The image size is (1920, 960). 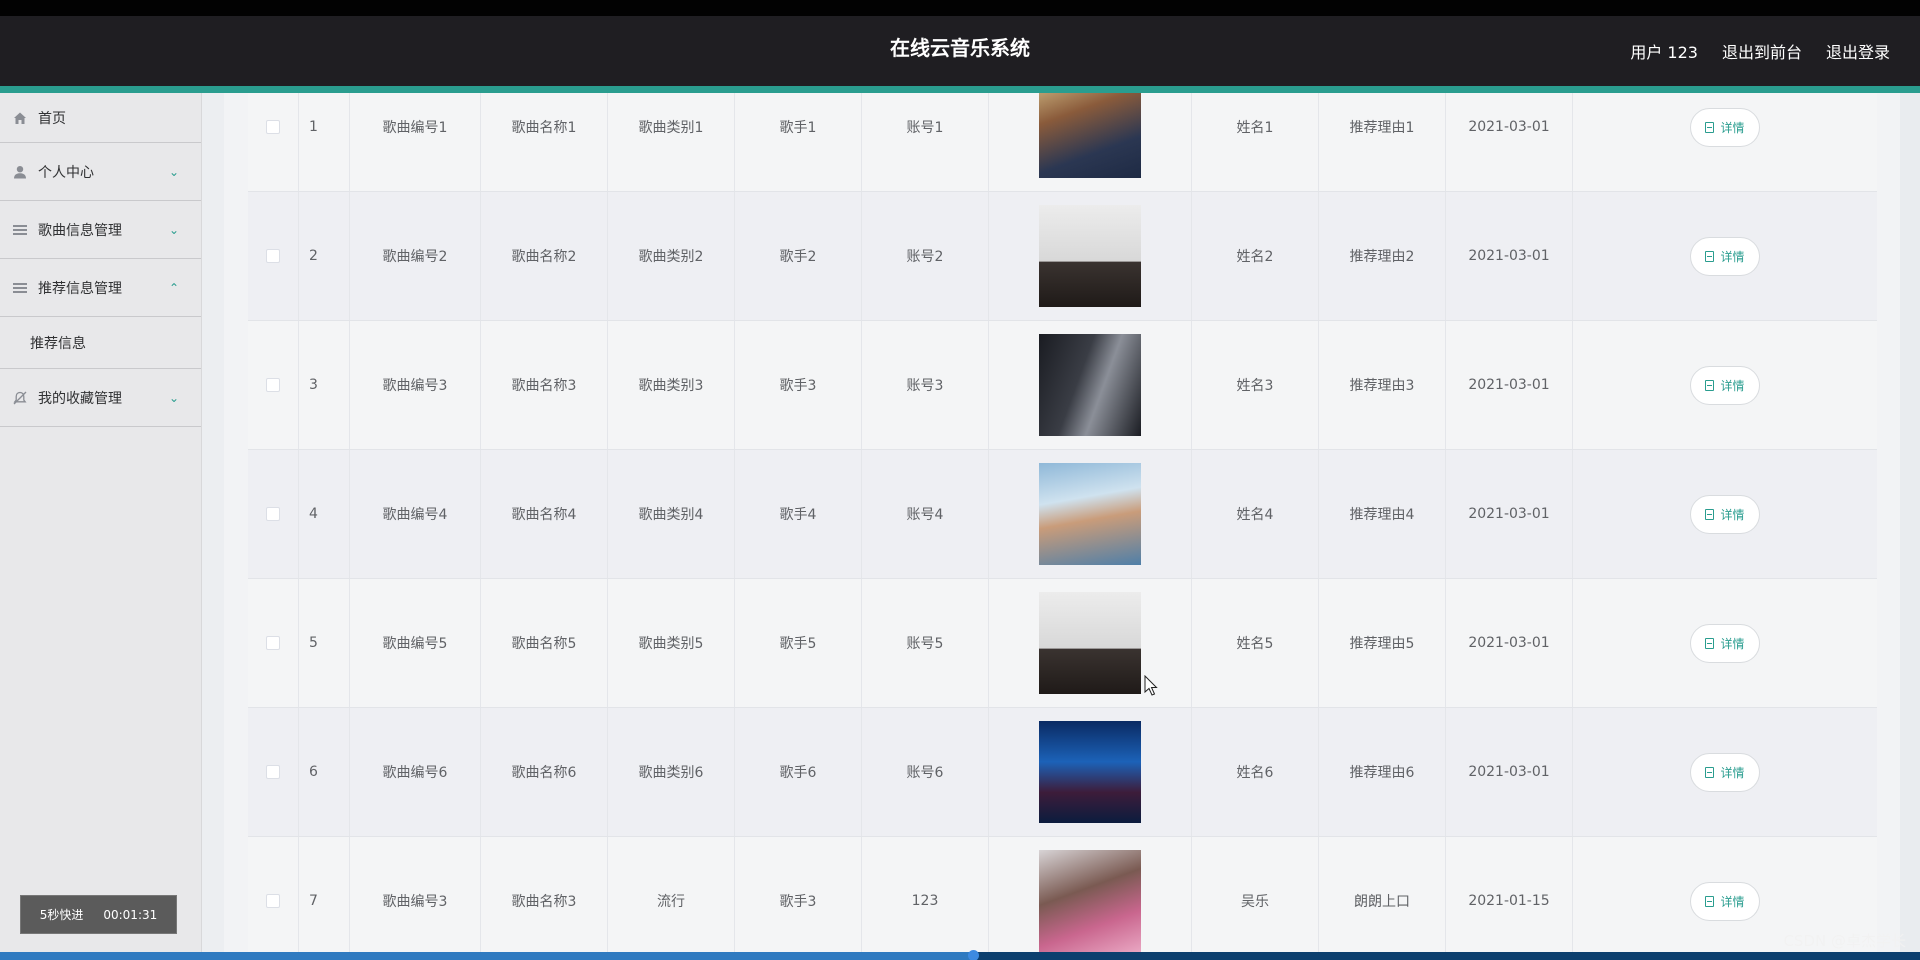 What do you see at coordinates (1255, 514) in the screenshot?
I see `real-name: 姓名4` at bounding box center [1255, 514].